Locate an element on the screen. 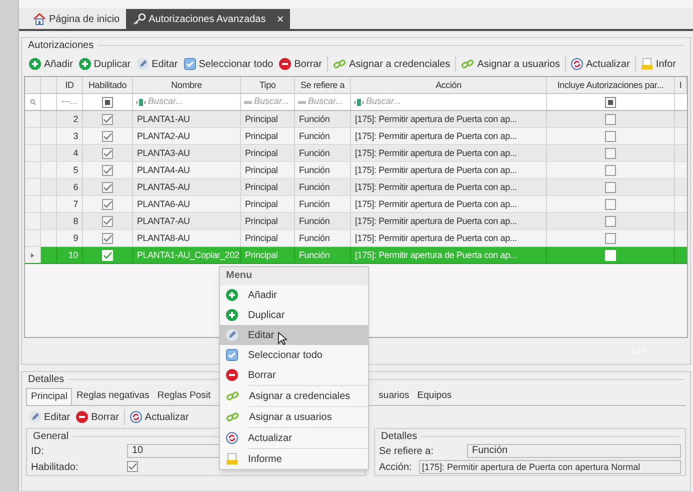 The width and height of the screenshot is (693, 492). menu-item: Asignar a usuarios is located at coordinates (294, 417).